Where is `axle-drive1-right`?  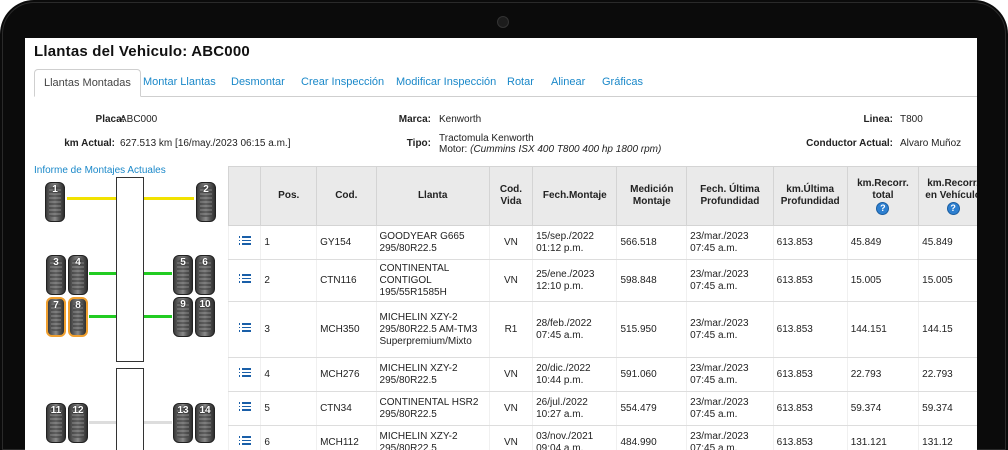 axle-drive1-right is located at coordinates (158, 273).